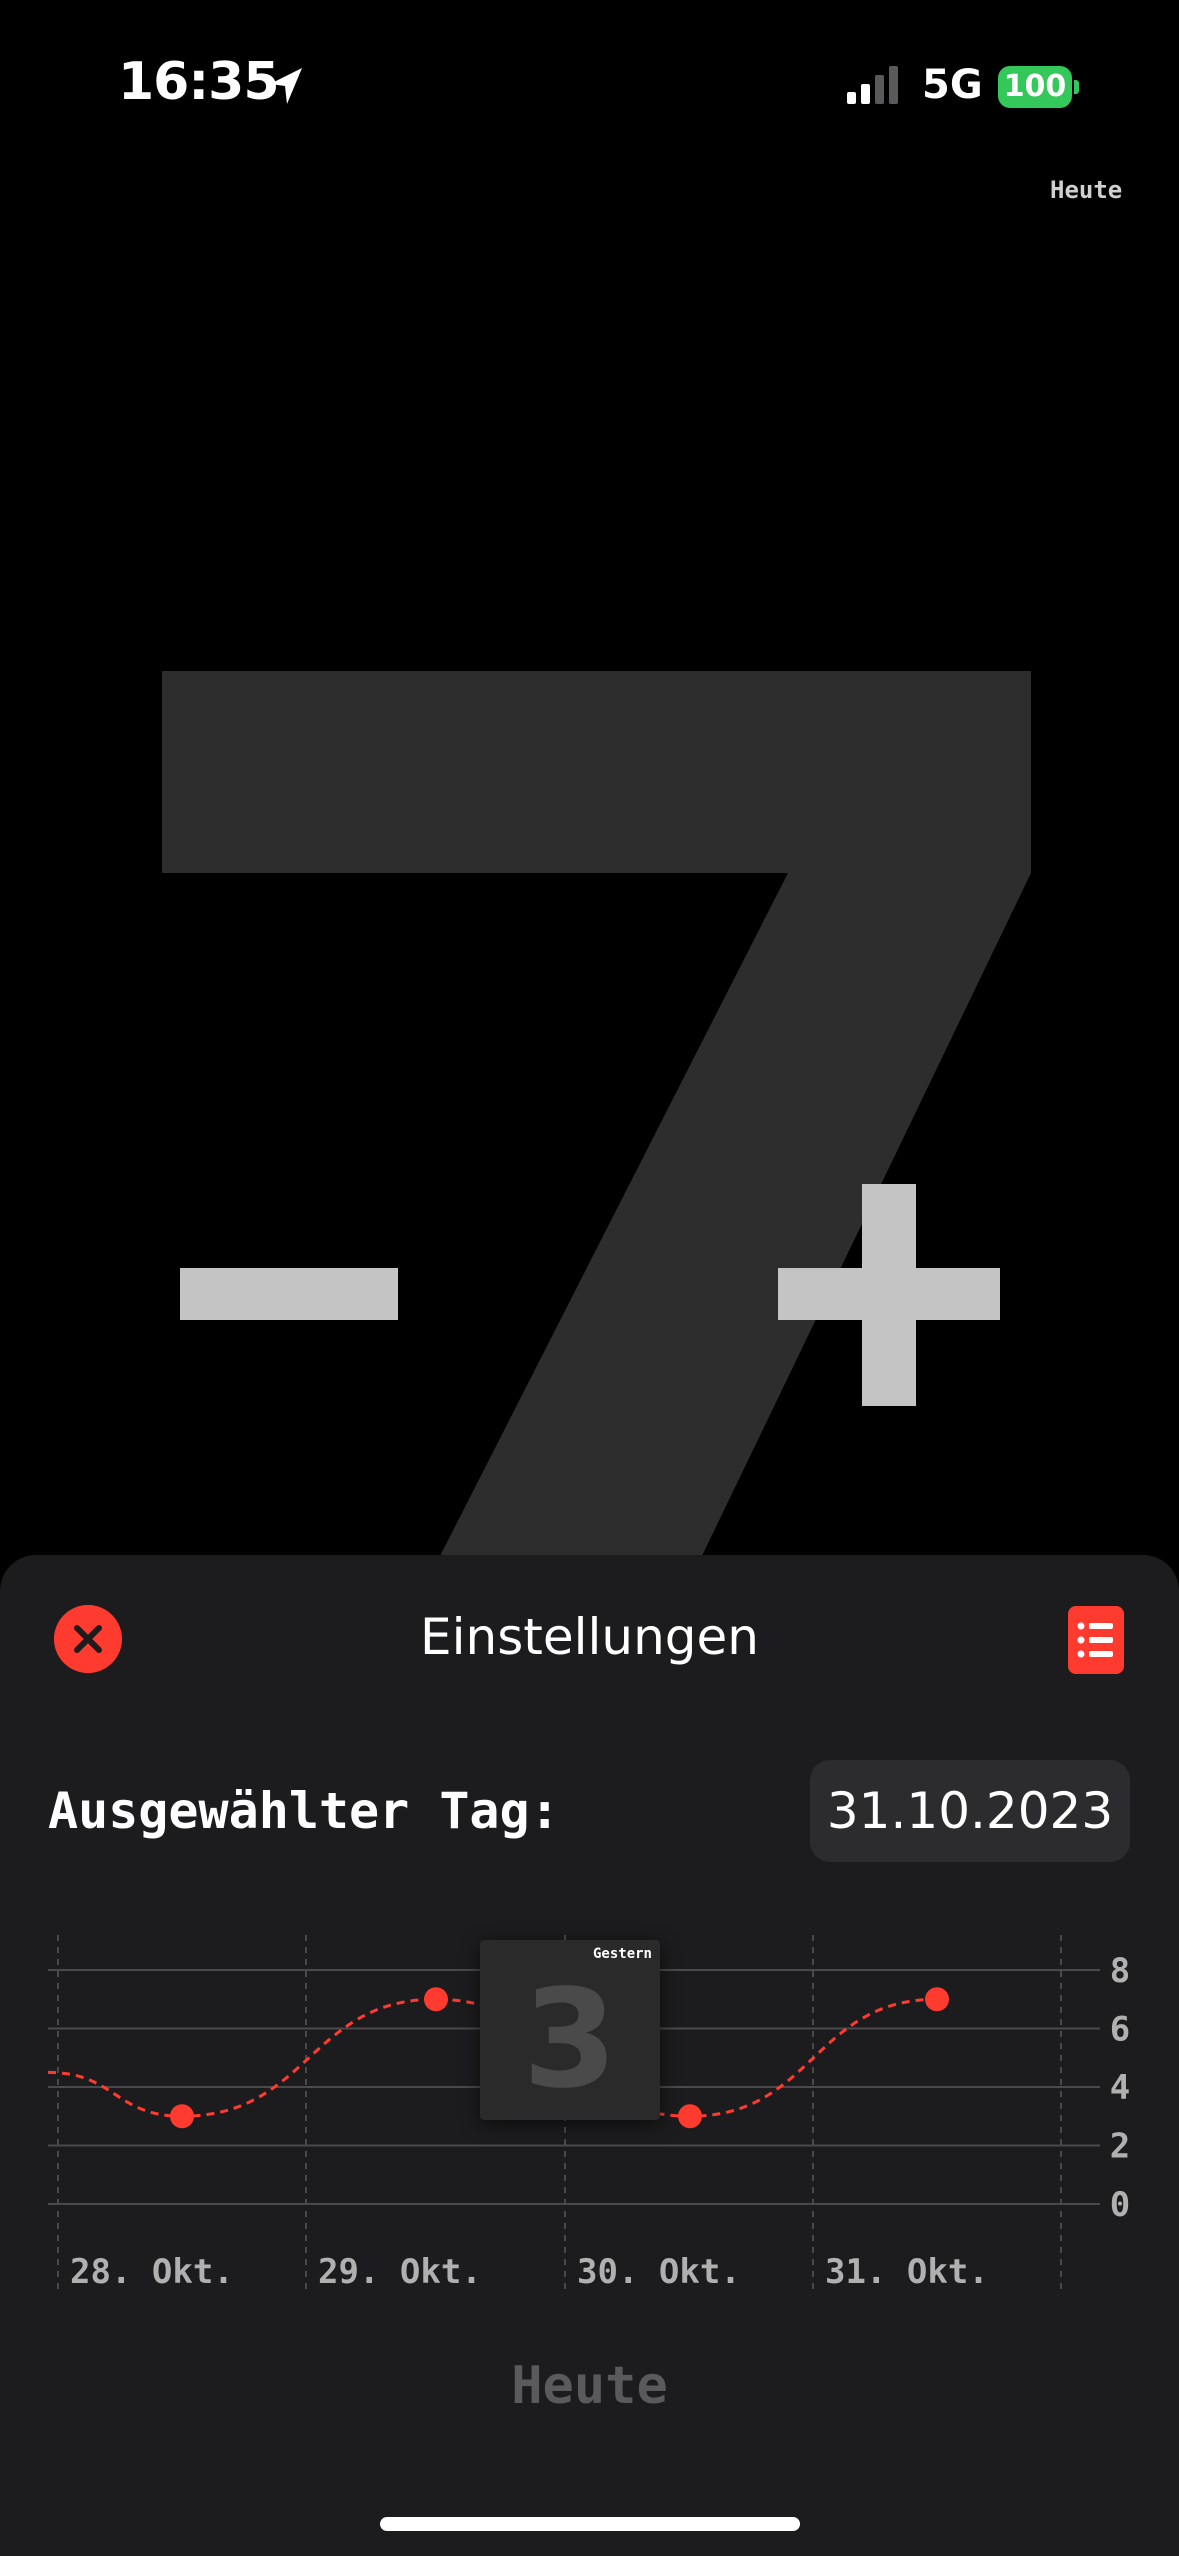  I want to click on today-button: Heute, so click(589, 2386).